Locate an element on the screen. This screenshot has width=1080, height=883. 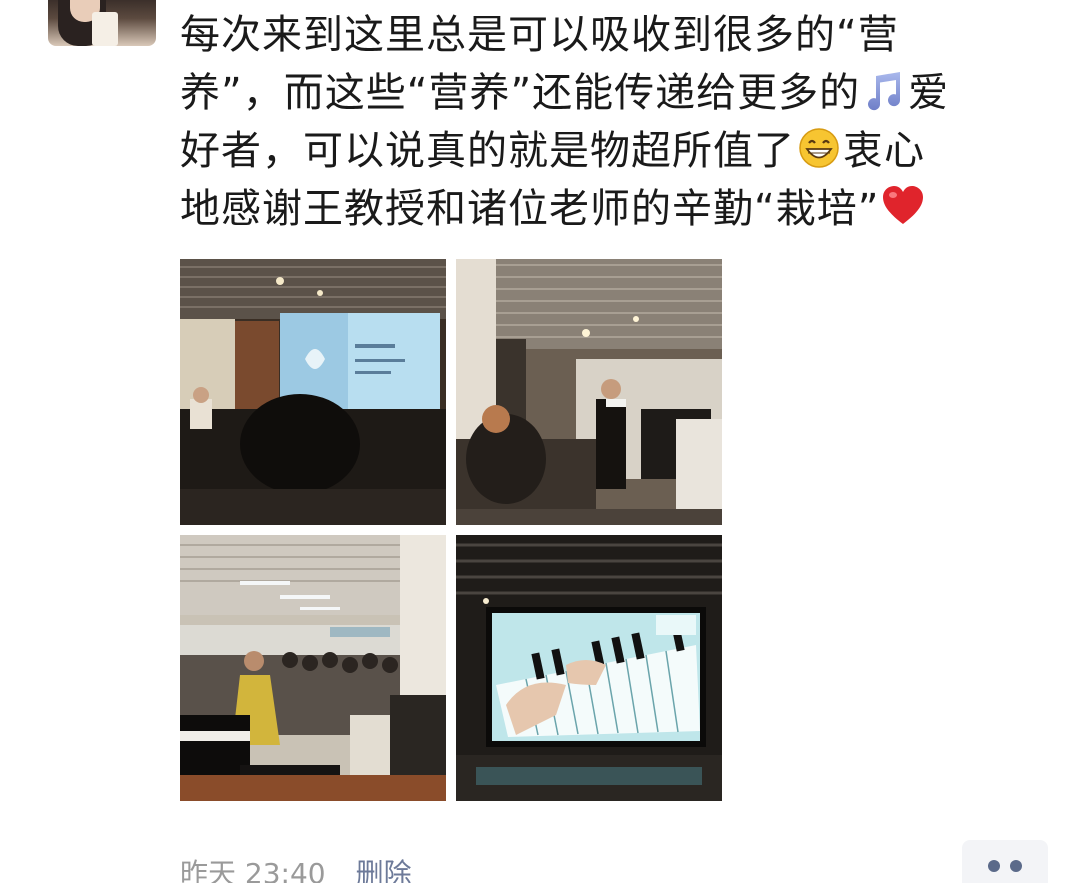
photo-lecture-screen is located at coordinates (313, 392).